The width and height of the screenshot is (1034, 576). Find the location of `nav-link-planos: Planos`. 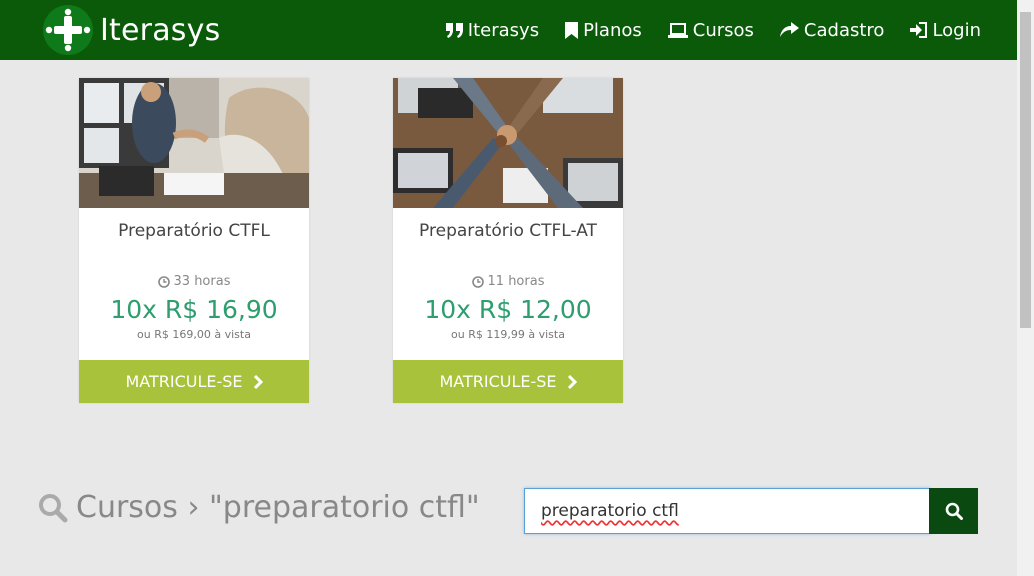

nav-link-planos: Planos is located at coordinates (603, 30).